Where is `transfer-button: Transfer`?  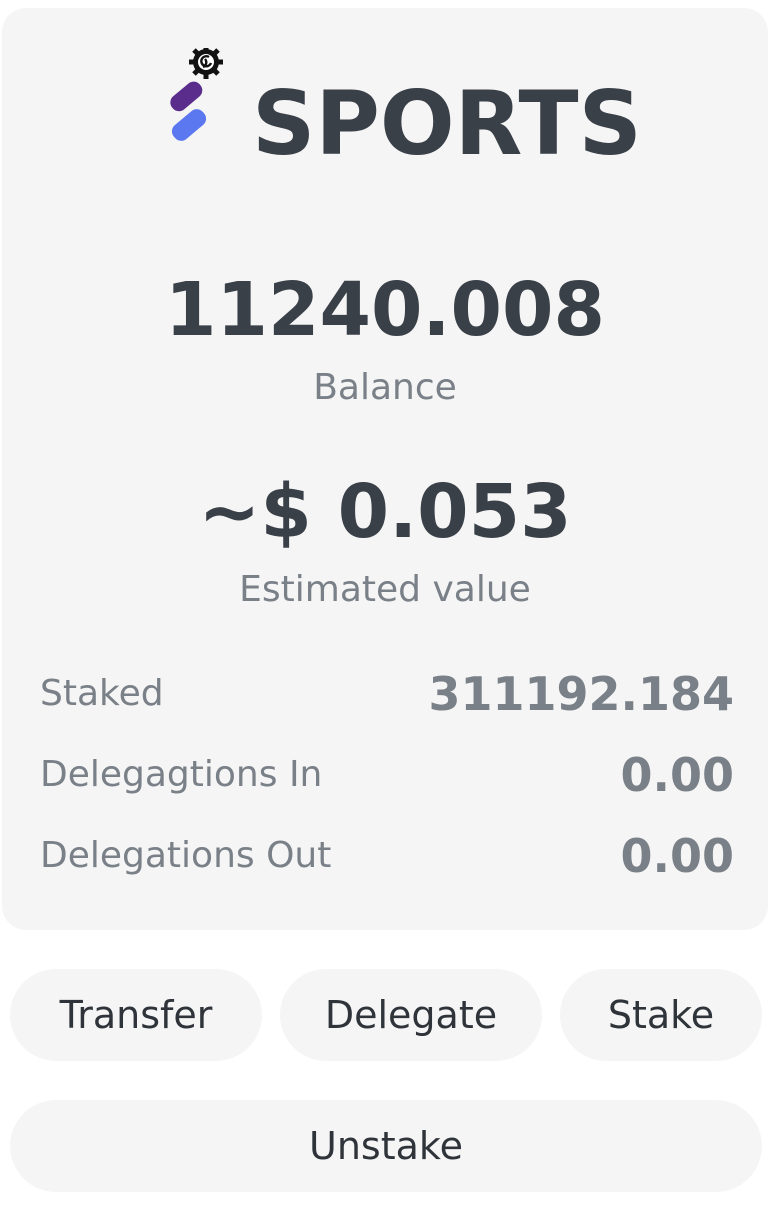
transfer-button: Transfer is located at coordinates (136, 1015).